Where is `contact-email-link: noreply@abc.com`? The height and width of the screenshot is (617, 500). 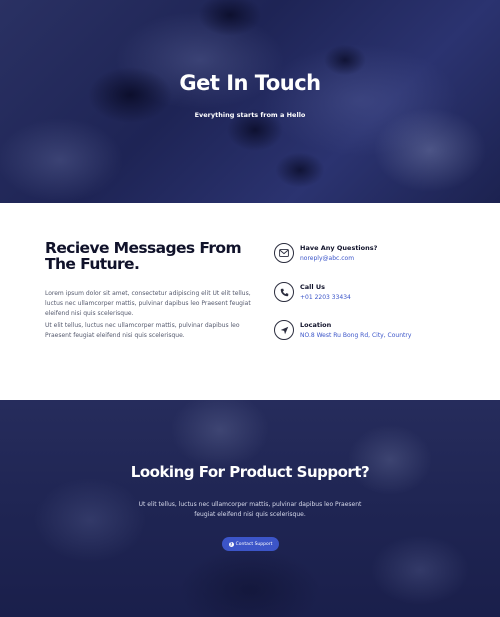
contact-email-link: noreply@abc.com is located at coordinates (327, 258).